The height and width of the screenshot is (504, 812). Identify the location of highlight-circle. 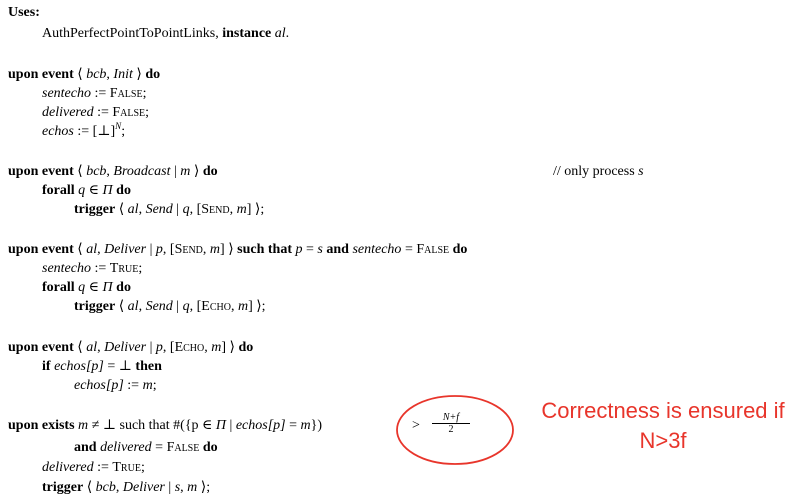
(455, 430).